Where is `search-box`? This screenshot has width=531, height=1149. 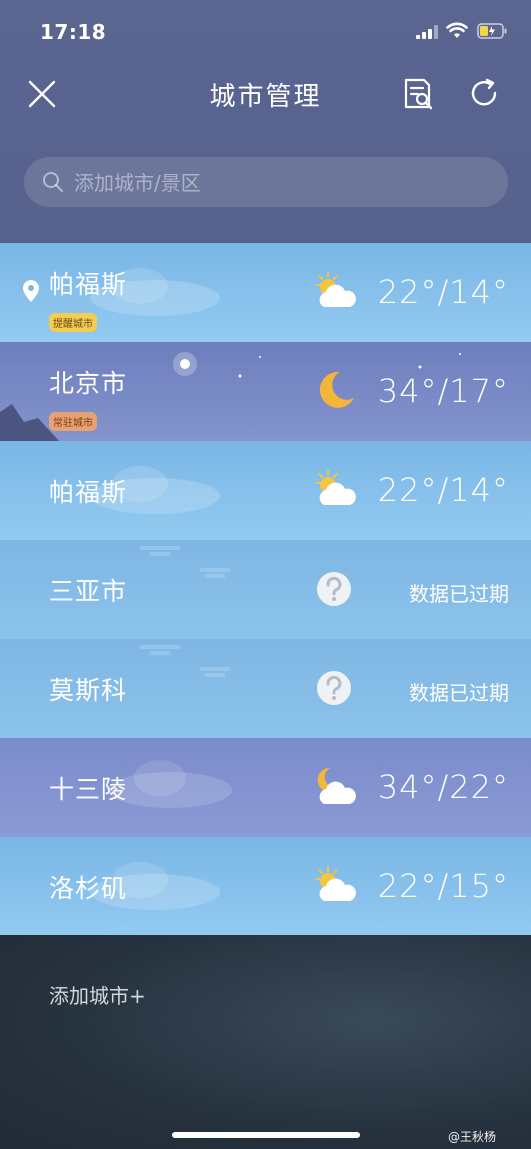 search-box is located at coordinates (266, 183).